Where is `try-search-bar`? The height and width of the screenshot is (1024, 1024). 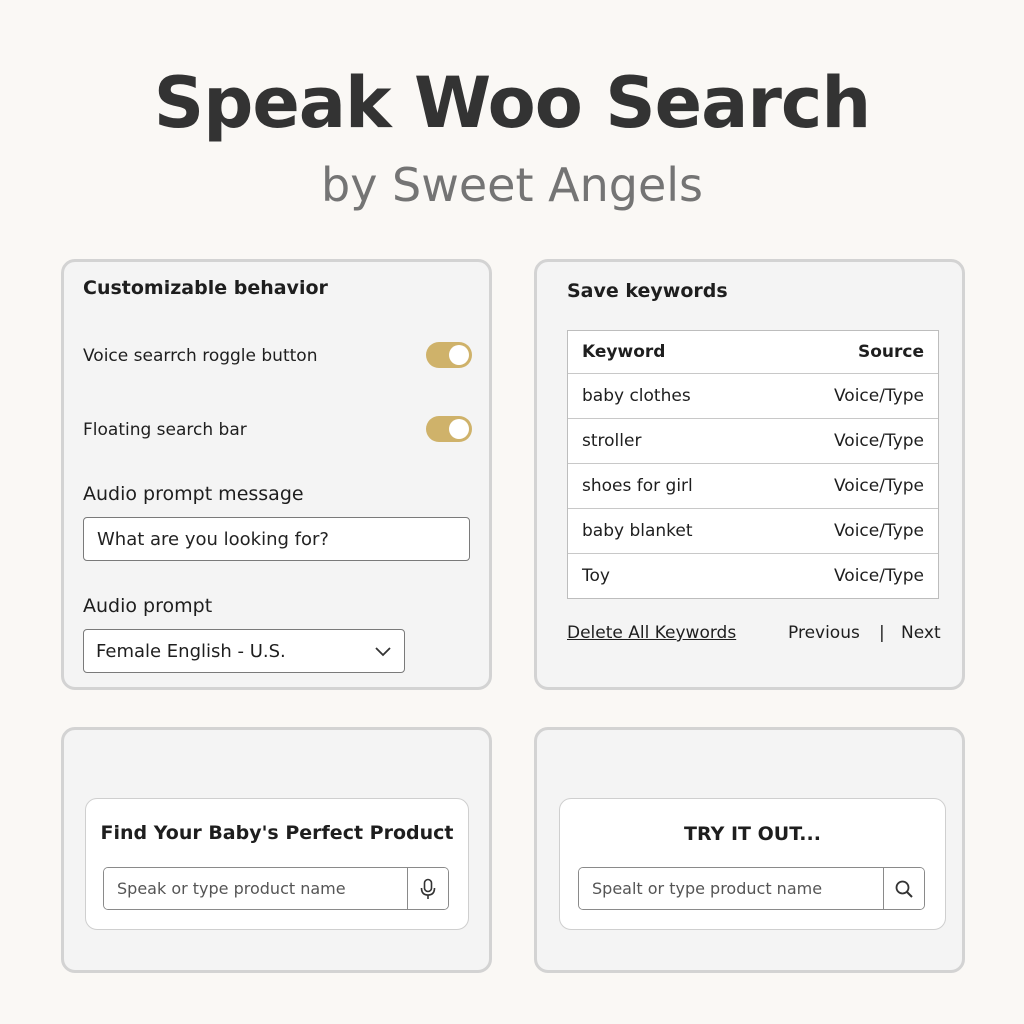
try-search-bar is located at coordinates (751, 888).